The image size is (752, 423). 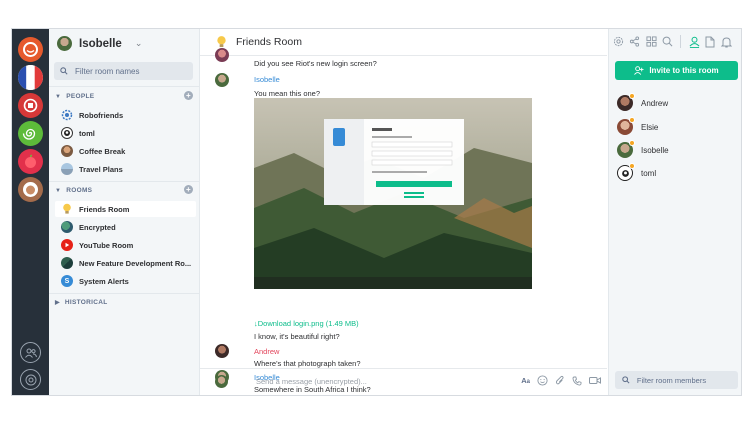 I want to click on add-person-button: +, so click(x=188, y=95).